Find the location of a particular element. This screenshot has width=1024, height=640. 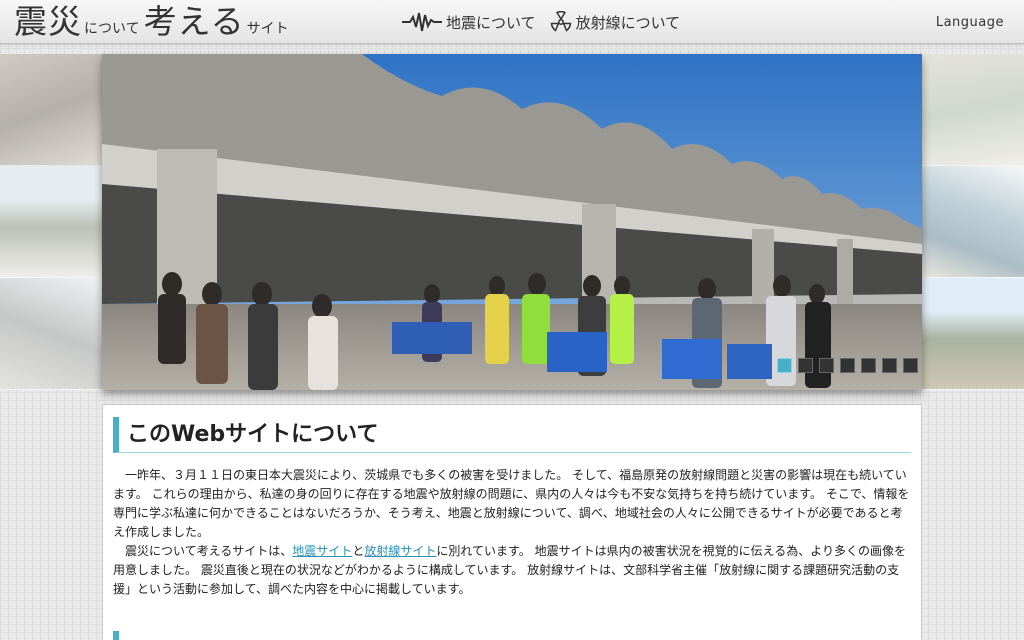

main-nav: 地震について 放射線について is located at coordinates (541, 22).